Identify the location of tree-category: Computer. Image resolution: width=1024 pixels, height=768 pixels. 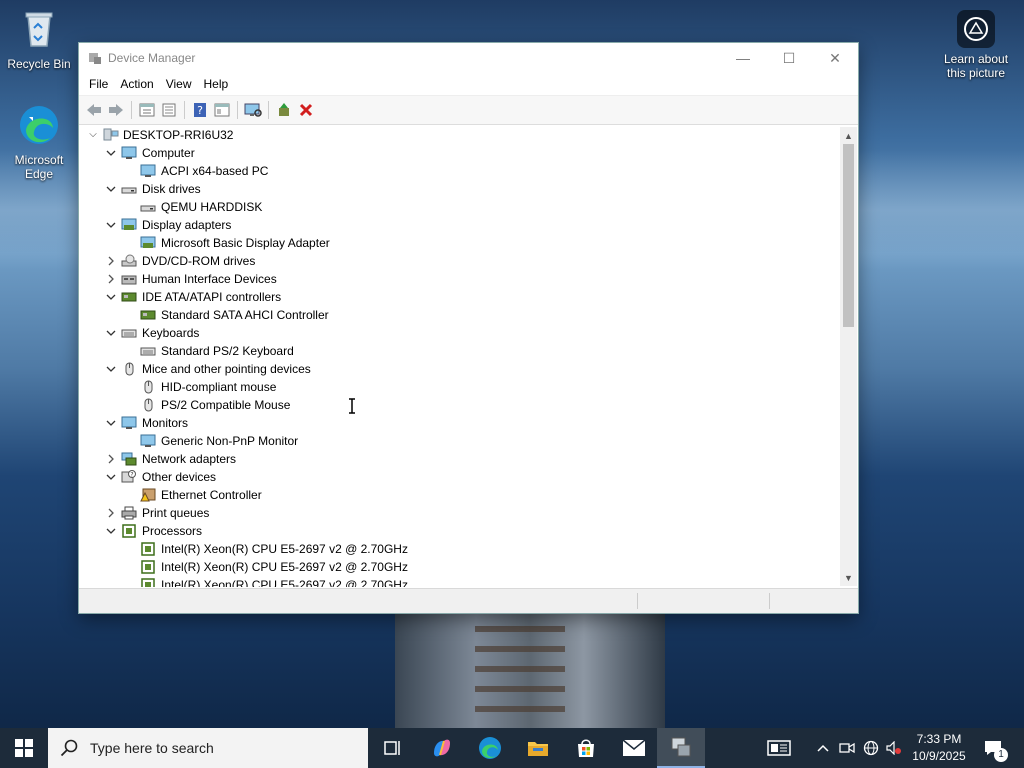
(459, 153).